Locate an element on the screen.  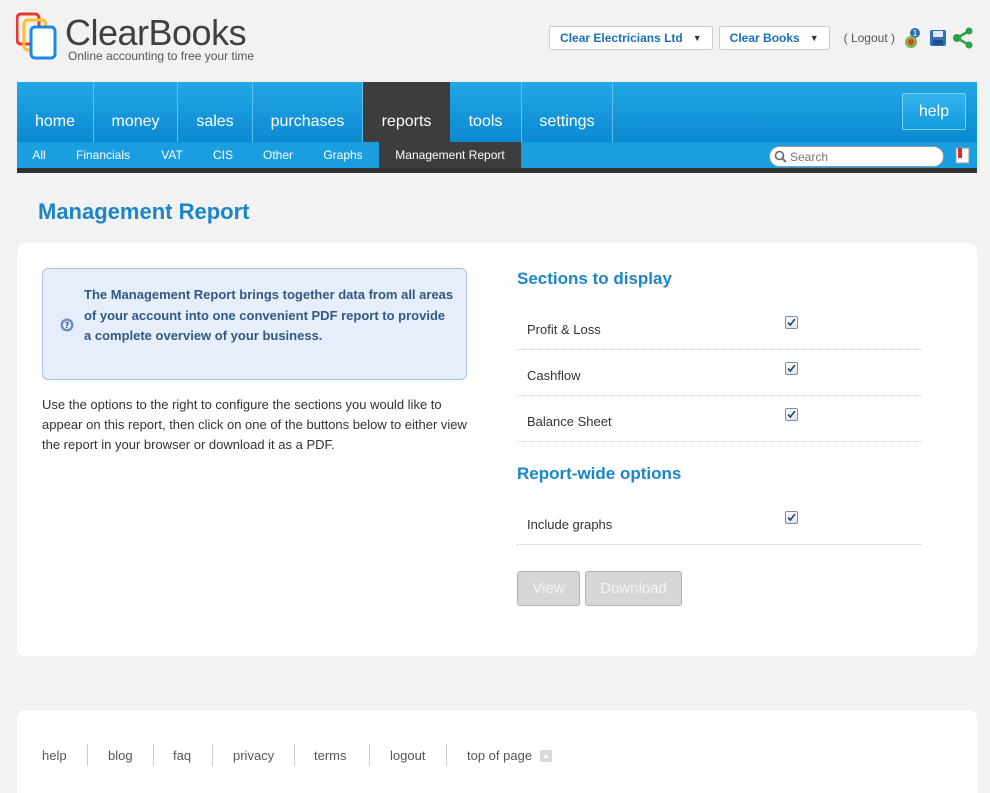
nav-tools: tools is located at coordinates (486, 112).